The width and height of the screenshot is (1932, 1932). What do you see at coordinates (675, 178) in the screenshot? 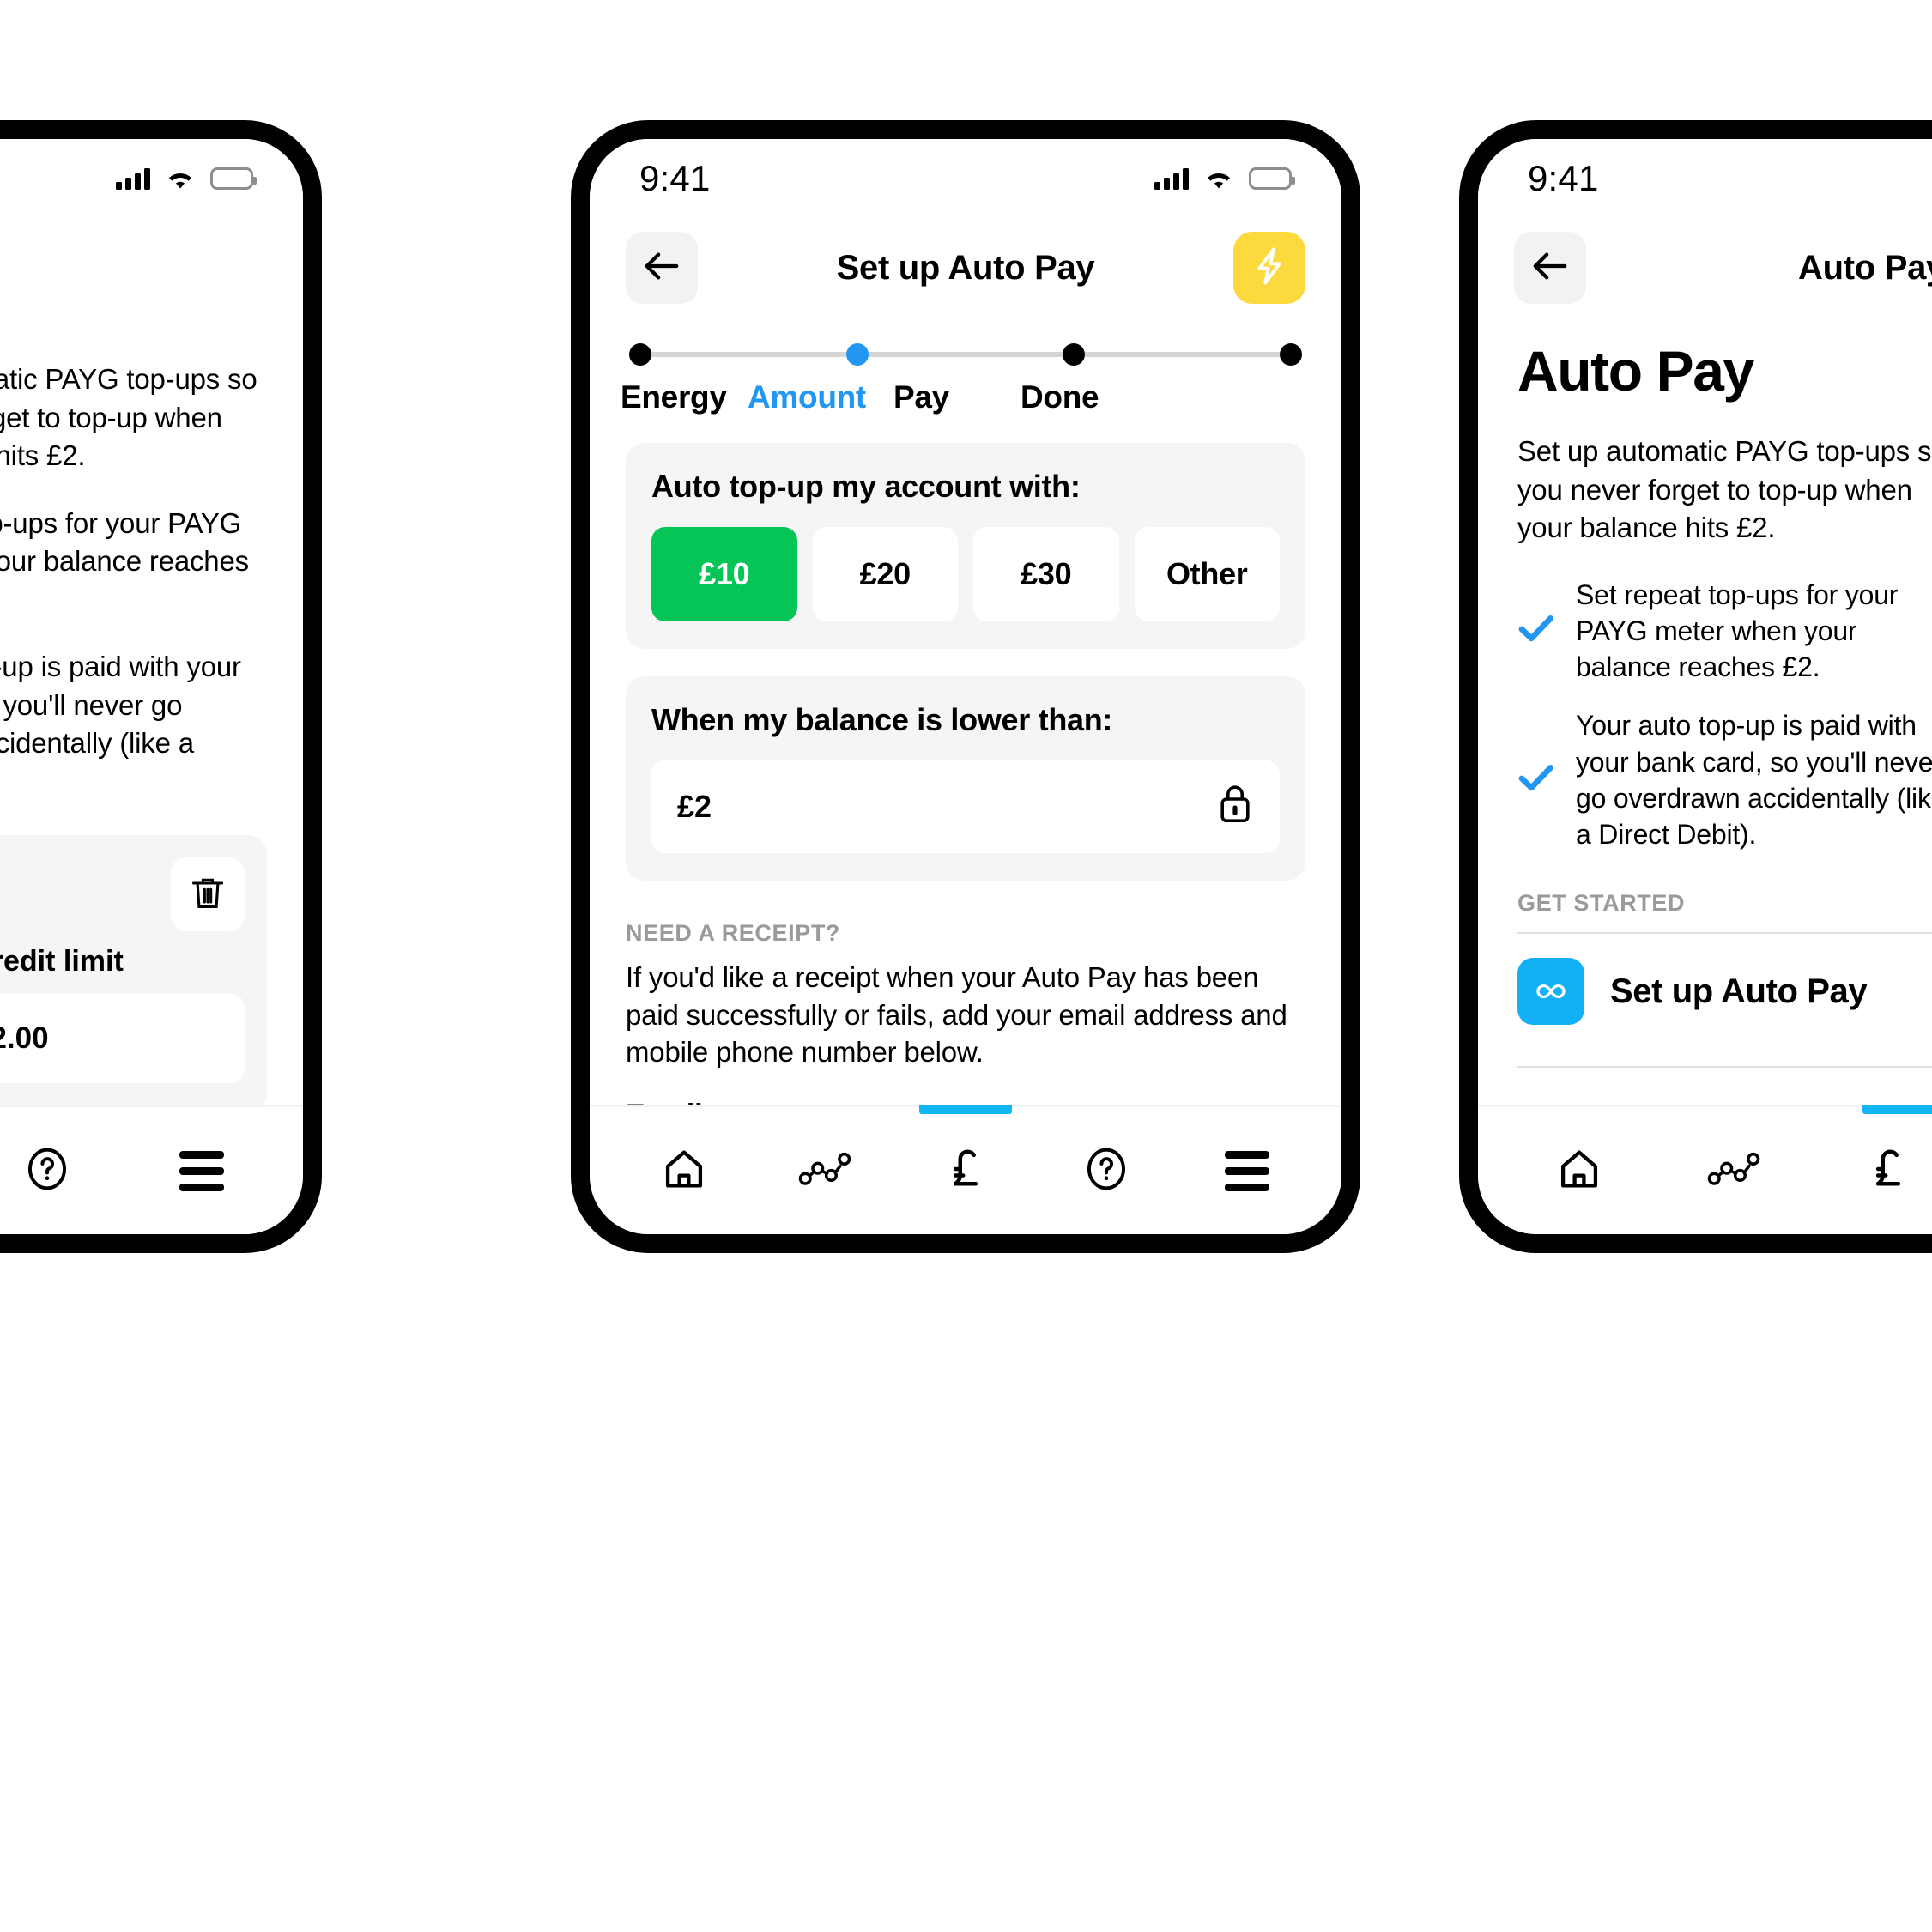
I see `center-status-time: 9:41` at bounding box center [675, 178].